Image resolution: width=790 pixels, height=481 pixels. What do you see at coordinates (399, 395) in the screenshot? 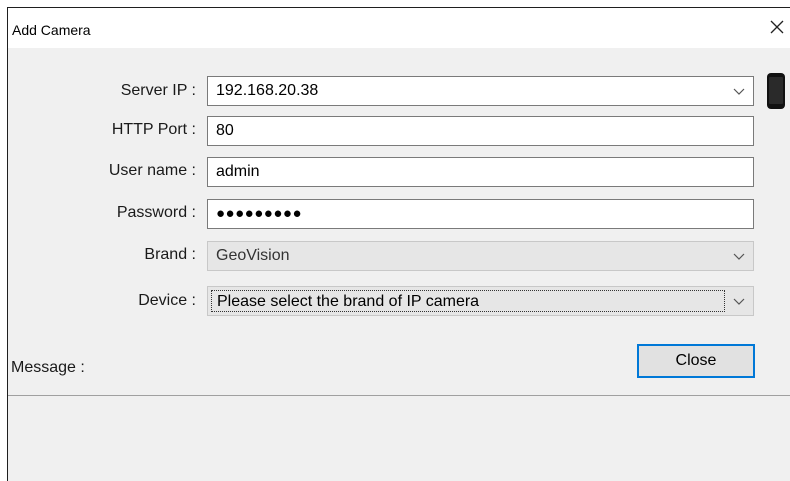
I see `message-divider` at bounding box center [399, 395].